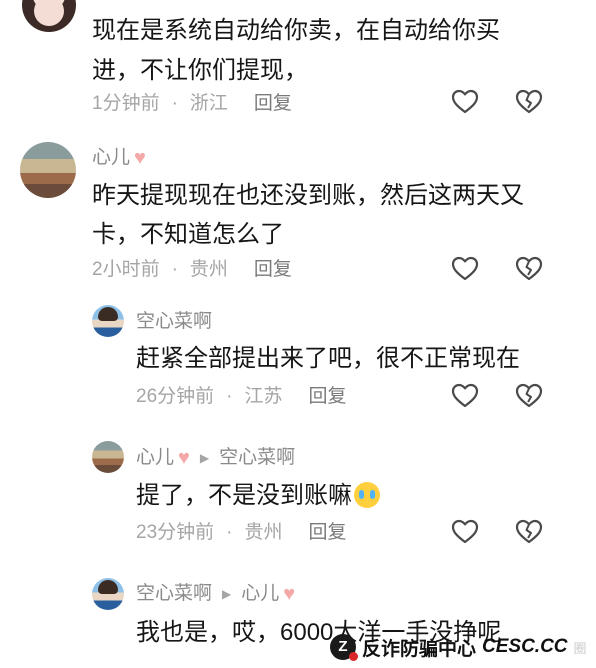 Image resolution: width=596 pixels, height=668 pixels. Describe the element at coordinates (263, 396) in the screenshot. I see `comment-location: 江苏` at that location.